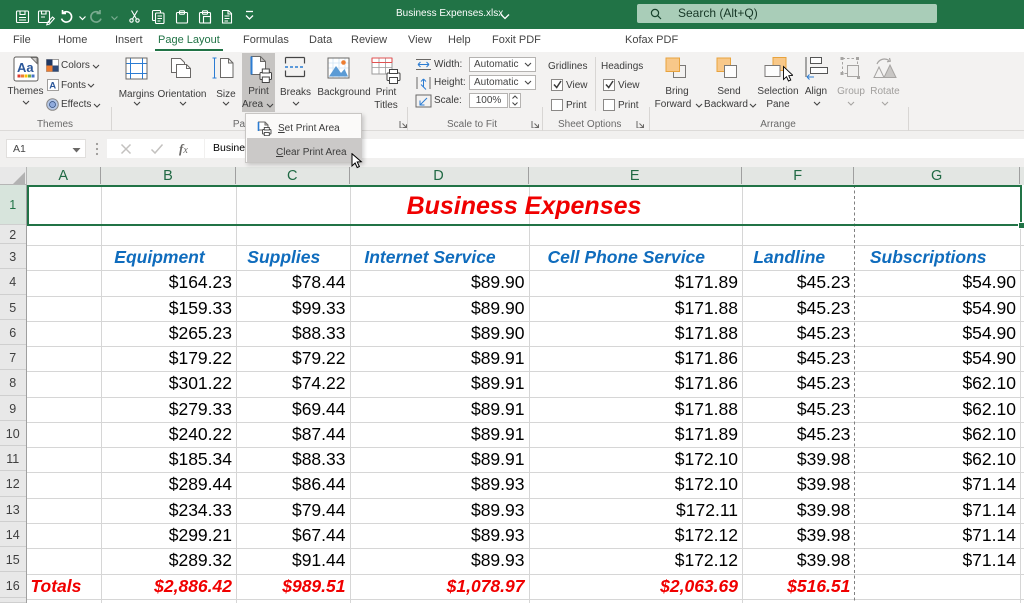 This screenshot has width=1024, height=603. I want to click on svg-text: Aa, so click(25, 67).